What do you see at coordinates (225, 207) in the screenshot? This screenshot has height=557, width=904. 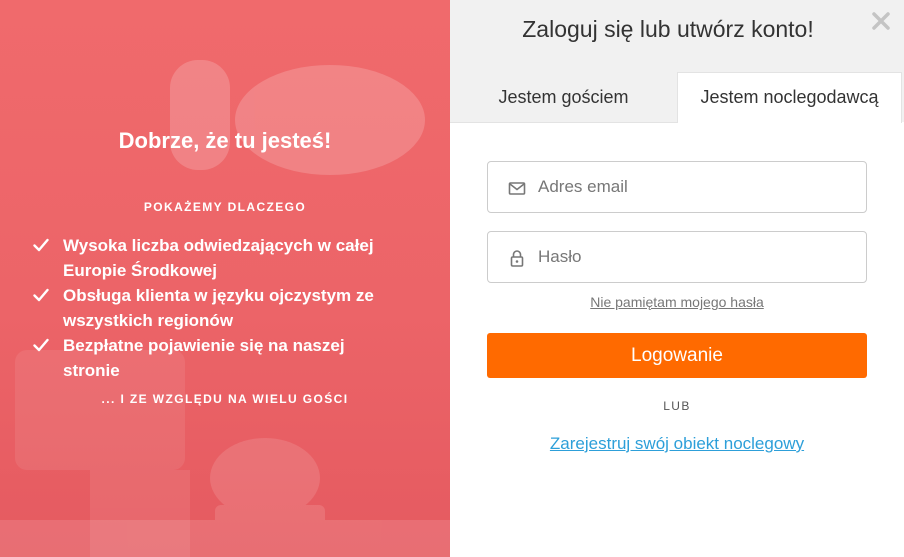 I see `promo-subtitle: POKAŻEMY DLACZEGO` at bounding box center [225, 207].